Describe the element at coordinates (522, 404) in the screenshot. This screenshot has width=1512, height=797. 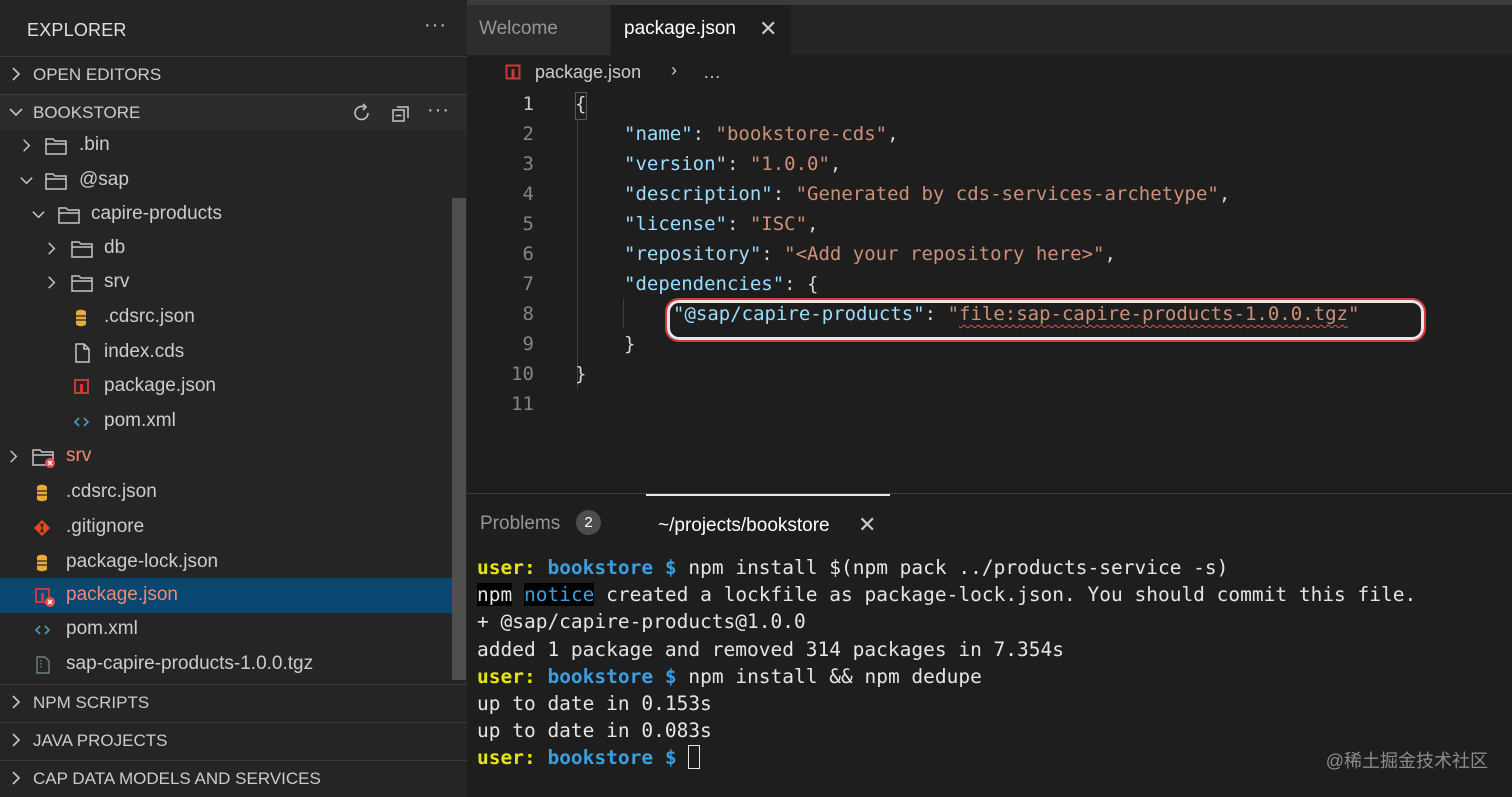
I see `line-number: 11` at that location.